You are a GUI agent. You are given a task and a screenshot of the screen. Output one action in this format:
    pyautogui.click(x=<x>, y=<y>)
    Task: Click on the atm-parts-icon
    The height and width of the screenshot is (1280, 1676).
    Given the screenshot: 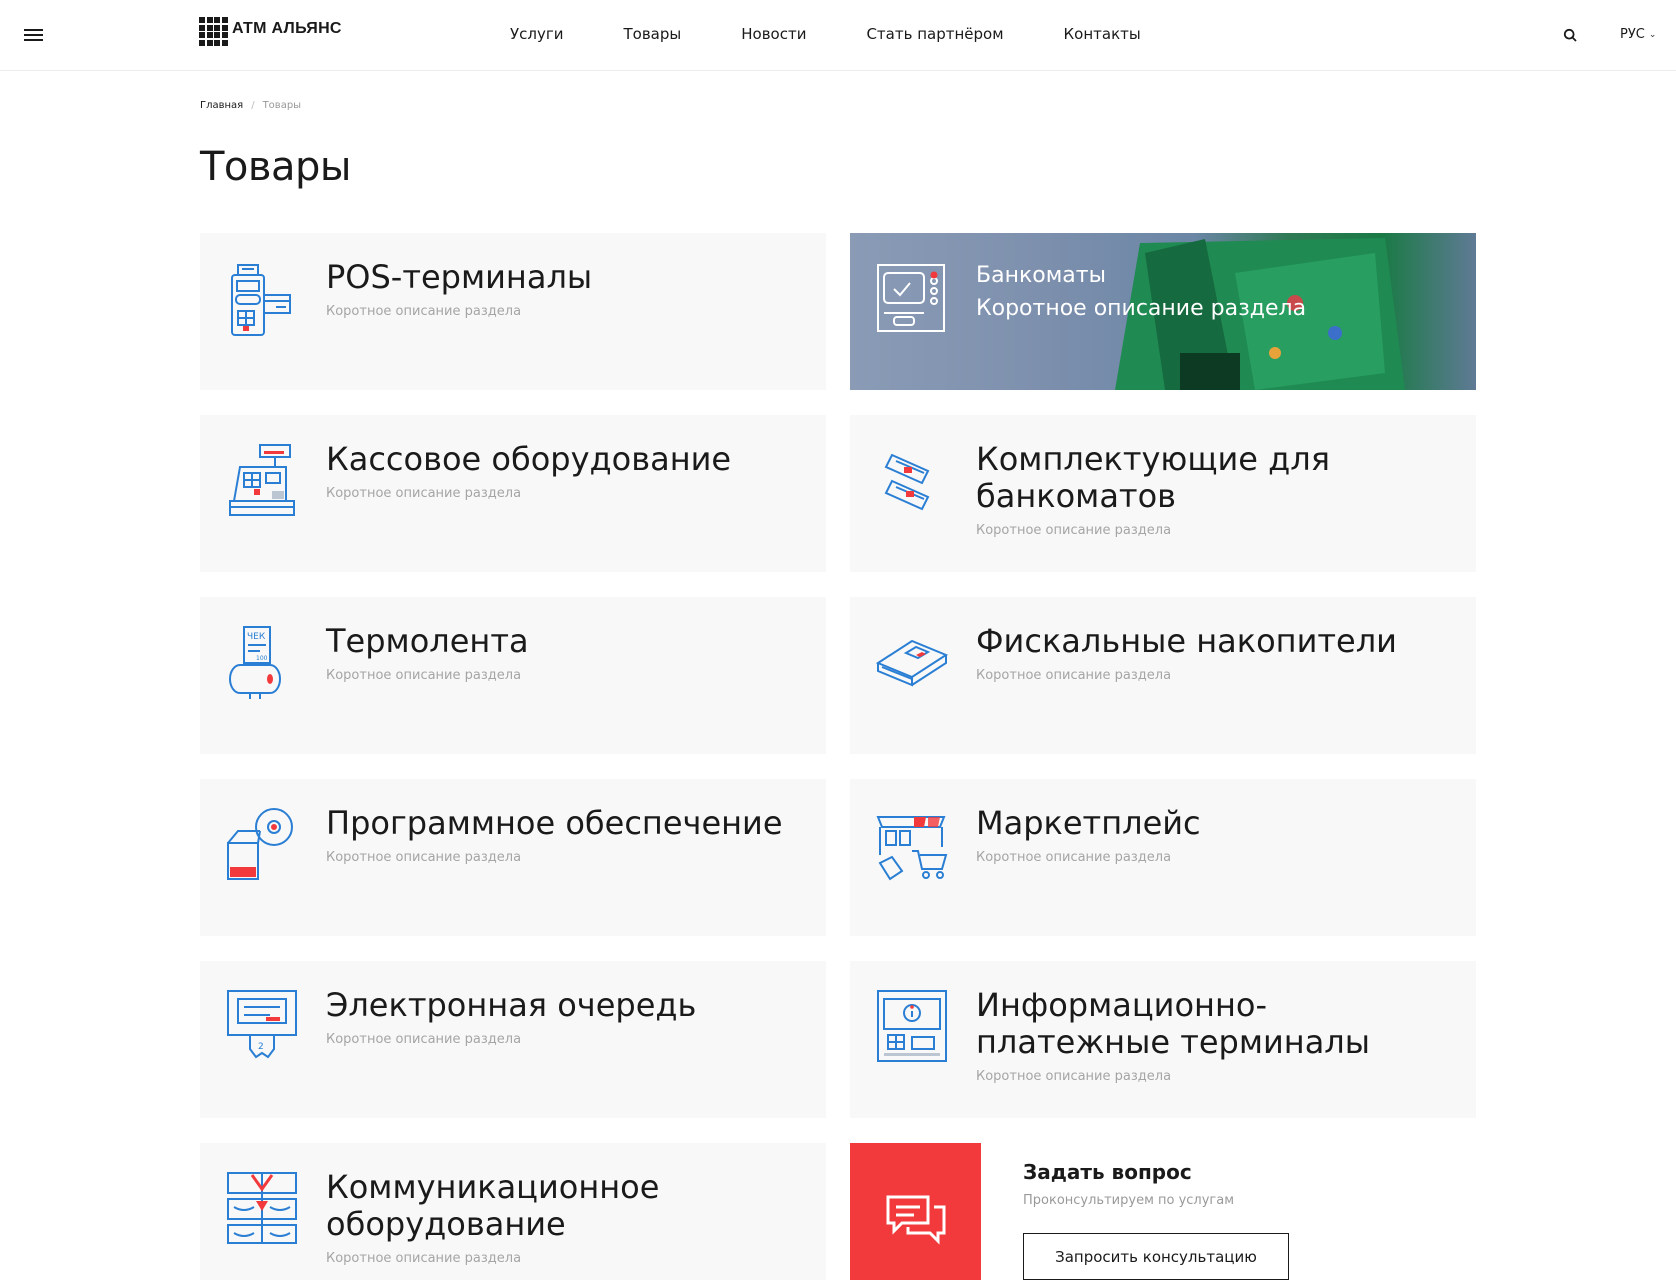 What is the action you would take?
    pyautogui.click(x=907, y=482)
    